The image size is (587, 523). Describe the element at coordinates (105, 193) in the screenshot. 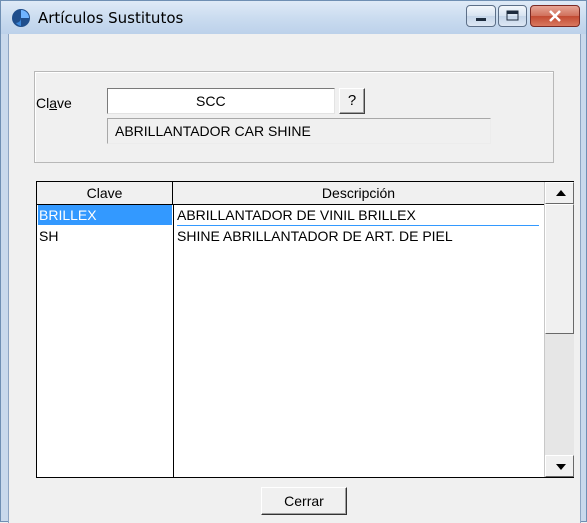

I see `column-header-clave: Clave` at that location.